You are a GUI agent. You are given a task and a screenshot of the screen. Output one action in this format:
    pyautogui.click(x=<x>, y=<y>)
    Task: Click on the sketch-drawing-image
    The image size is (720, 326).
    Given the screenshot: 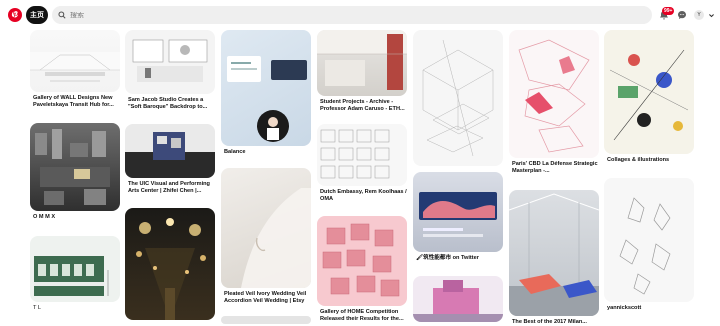 What is the action you would take?
    pyautogui.click(x=645, y=246)
    